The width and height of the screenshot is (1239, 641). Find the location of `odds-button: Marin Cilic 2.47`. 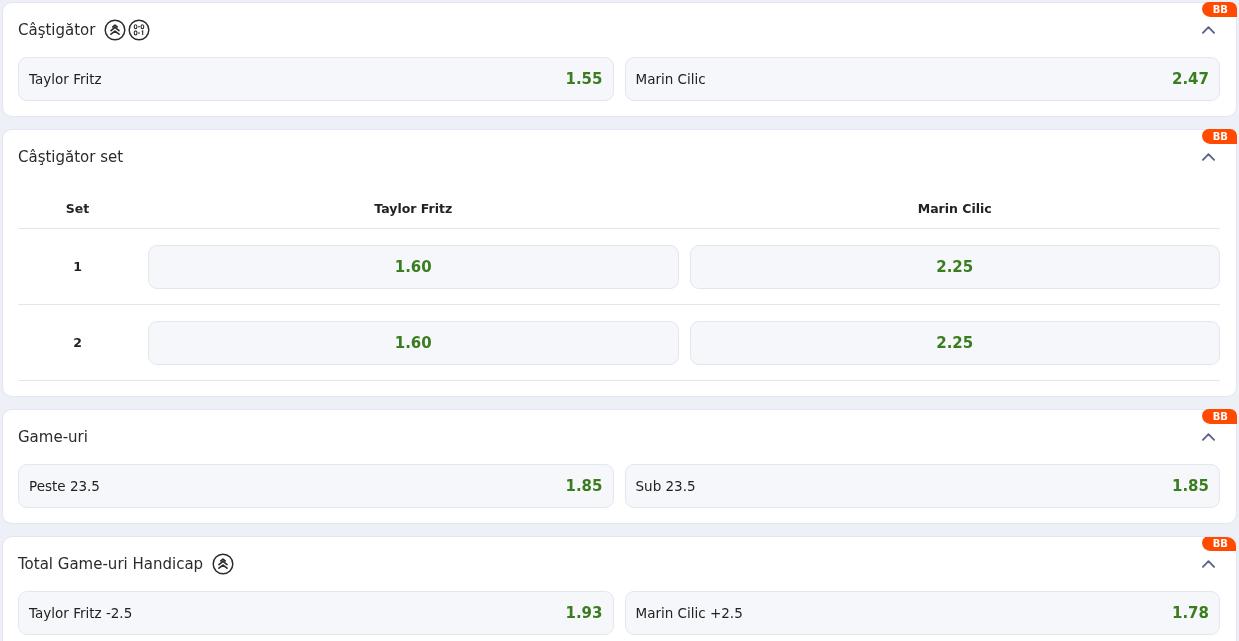

odds-button: Marin Cilic 2.47 is located at coordinates (922, 79).